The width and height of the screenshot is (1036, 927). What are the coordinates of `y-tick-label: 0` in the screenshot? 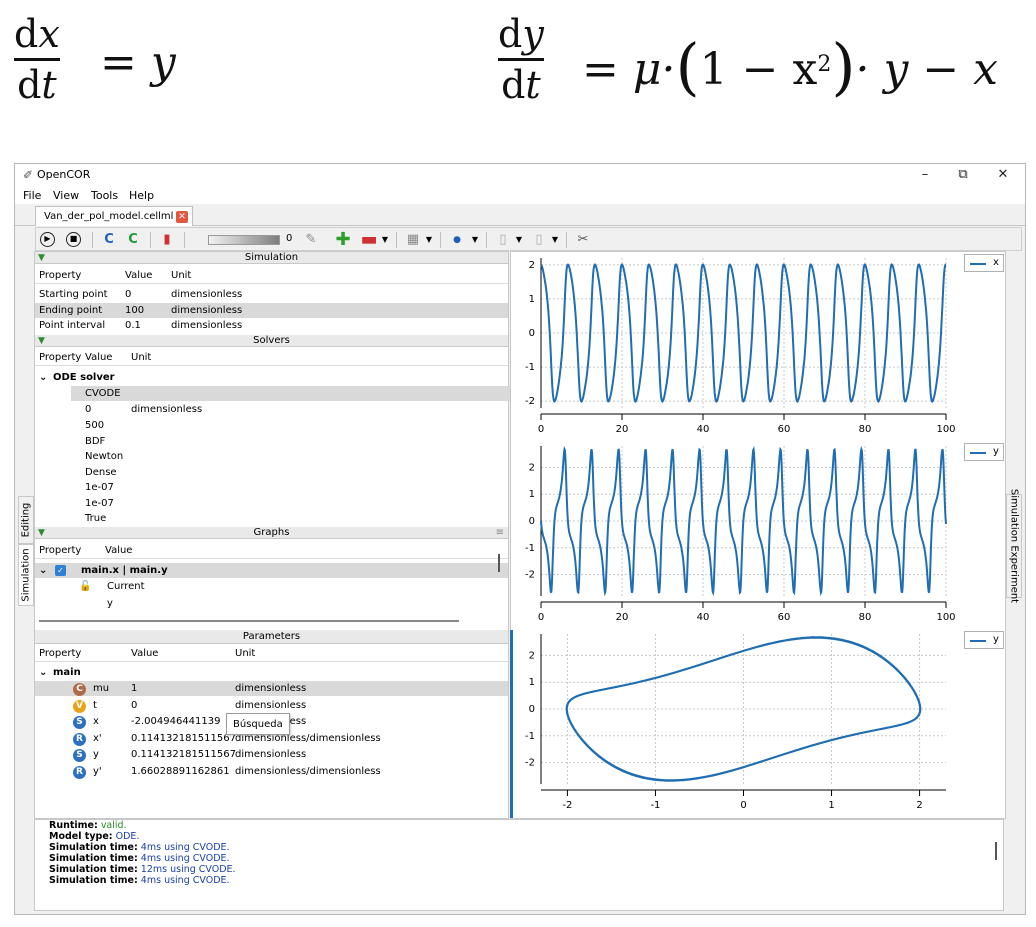 It's located at (532, 333).